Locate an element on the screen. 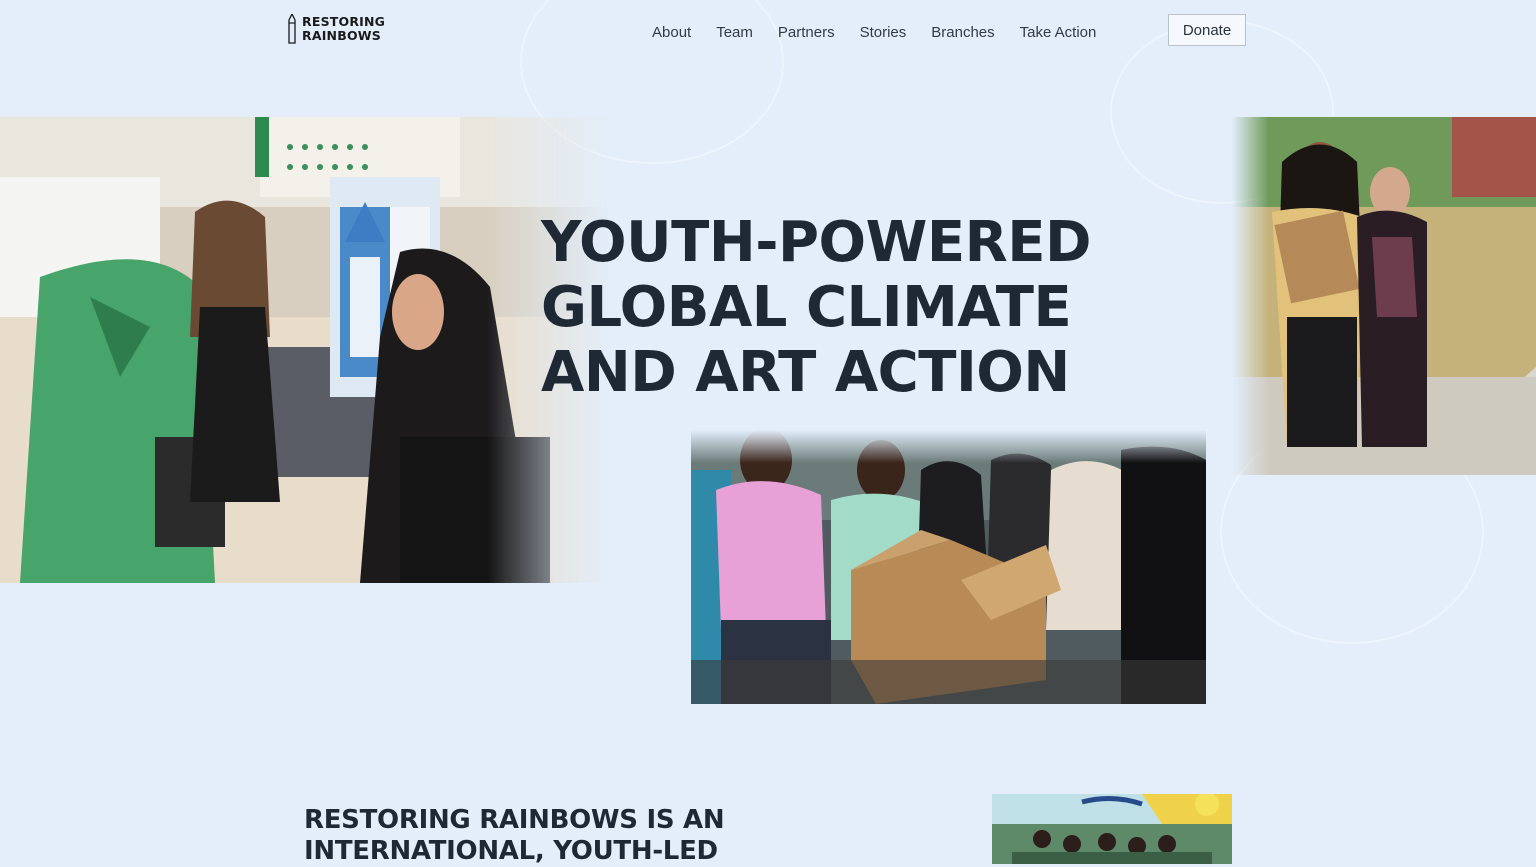 The width and height of the screenshot is (1536, 867). nav-partners: Partners is located at coordinates (806, 33).